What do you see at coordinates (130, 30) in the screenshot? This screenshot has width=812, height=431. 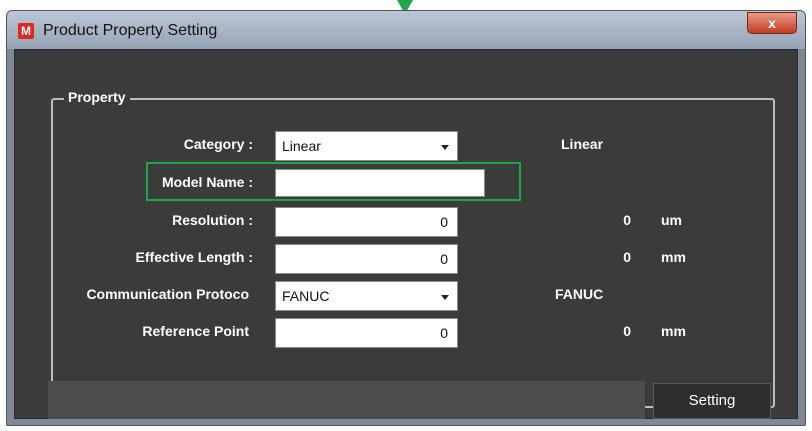 I see `window-title: Product Property Setting` at bounding box center [130, 30].